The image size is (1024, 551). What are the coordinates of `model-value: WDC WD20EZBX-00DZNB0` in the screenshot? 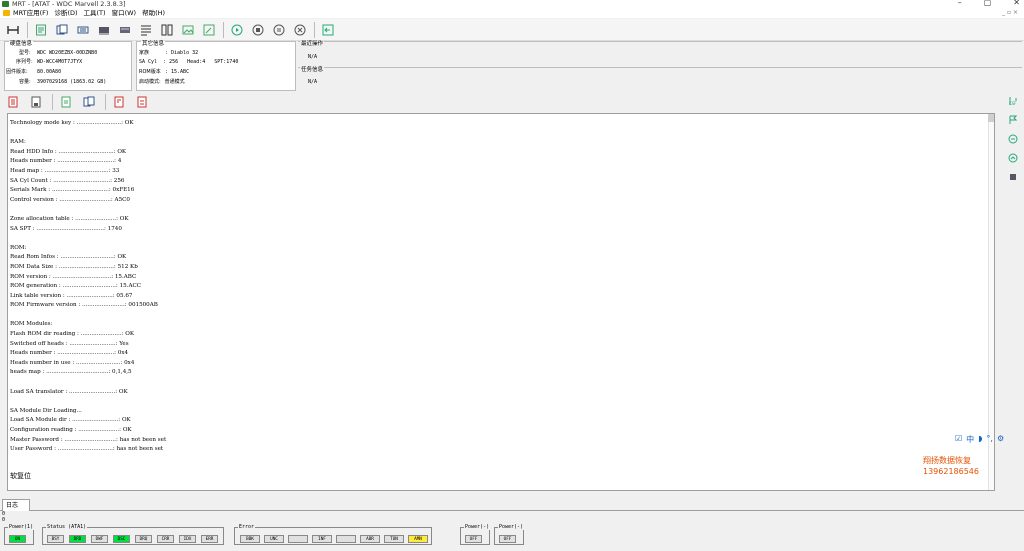 It's located at (67, 53).